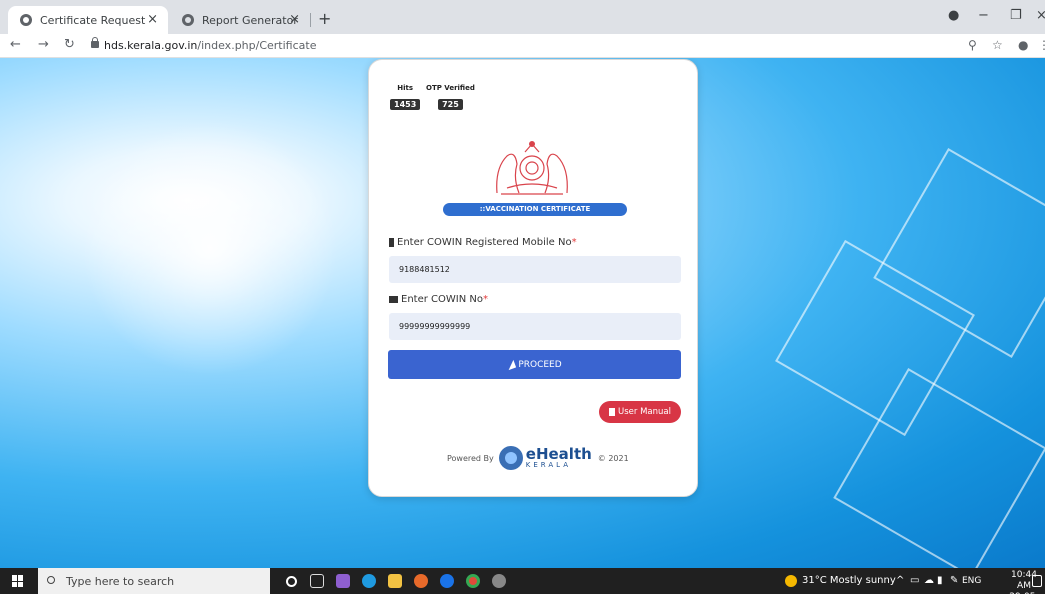  Describe the element at coordinates (900, 580) in the screenshot. I see `tray-chevron-icon: ^` at that location.